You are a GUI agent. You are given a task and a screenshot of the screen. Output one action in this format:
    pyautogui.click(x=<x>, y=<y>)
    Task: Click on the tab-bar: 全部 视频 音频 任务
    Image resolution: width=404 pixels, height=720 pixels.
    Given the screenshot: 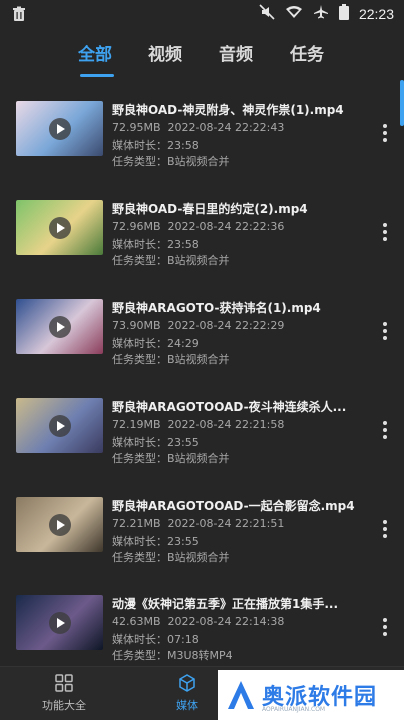 What is the action you would take?
    pyautogui.click(x=202, y=61)
    